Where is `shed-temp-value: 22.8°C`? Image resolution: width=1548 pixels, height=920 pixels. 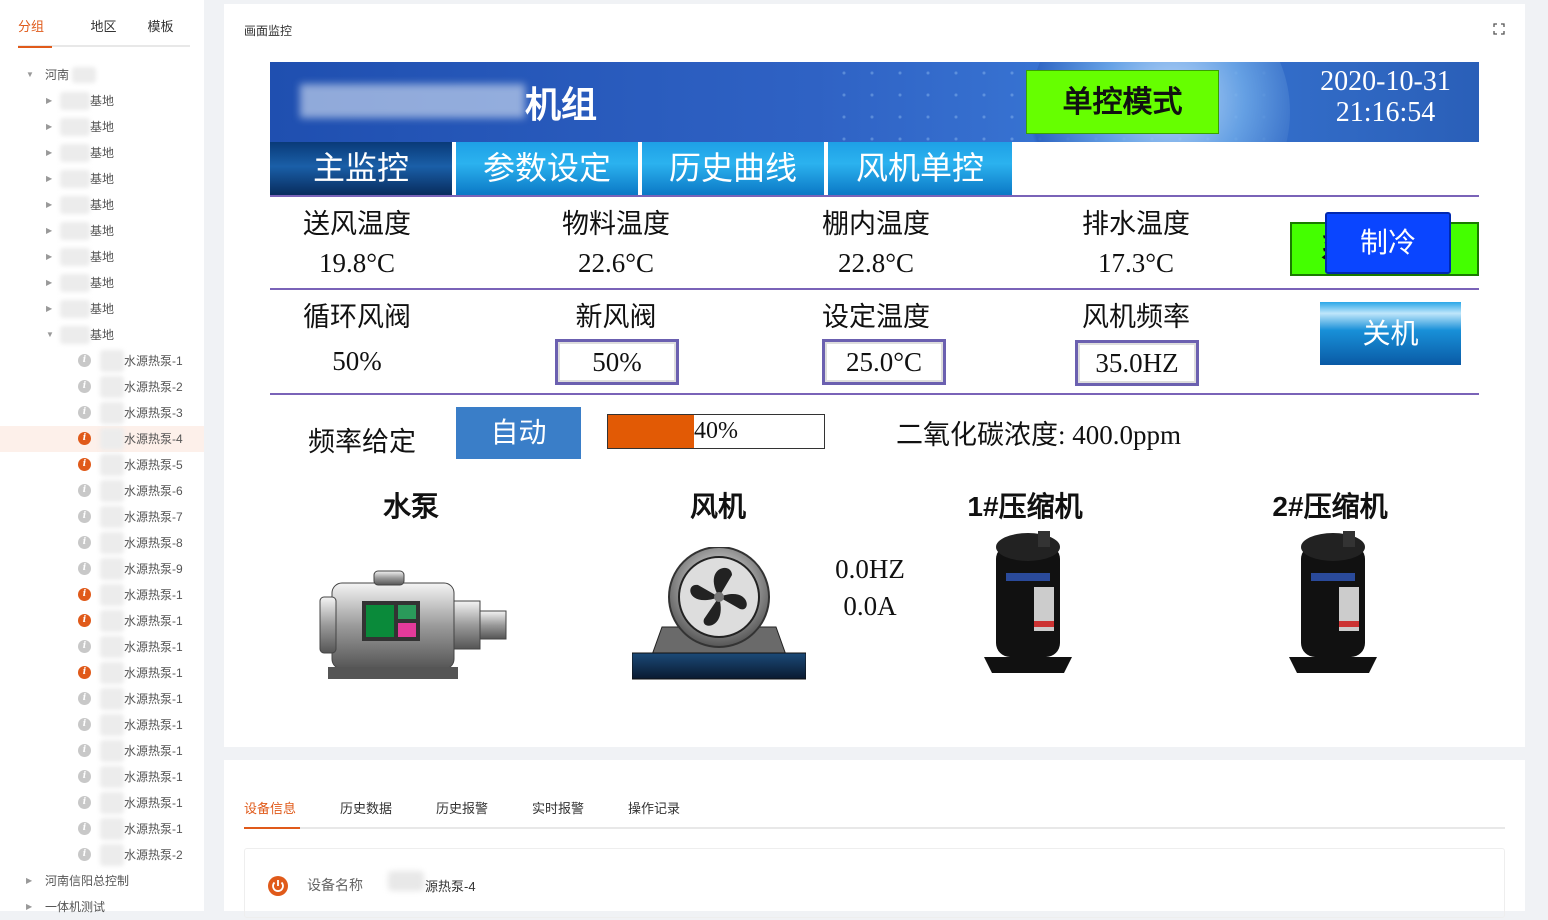
shed-temp-value: 22.8°C is located at coordinates (876, 263).